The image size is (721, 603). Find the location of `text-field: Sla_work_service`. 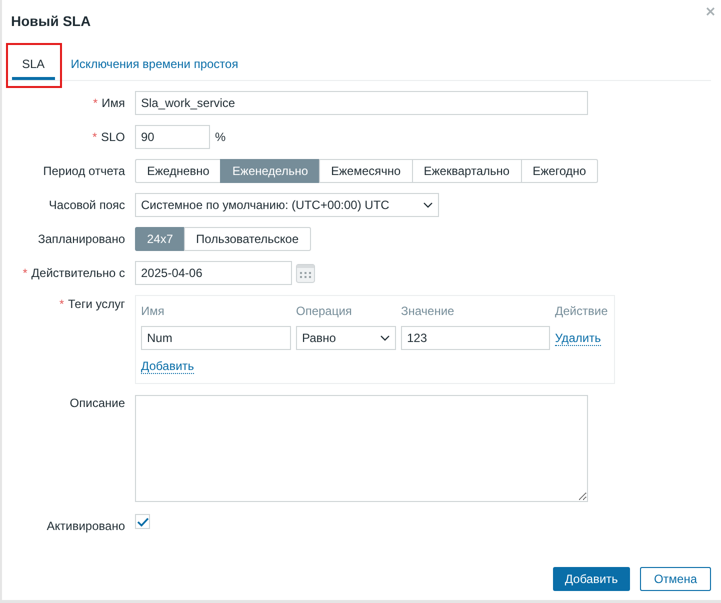

text-field: Sla_work_service is located at coordinates (361, 103).